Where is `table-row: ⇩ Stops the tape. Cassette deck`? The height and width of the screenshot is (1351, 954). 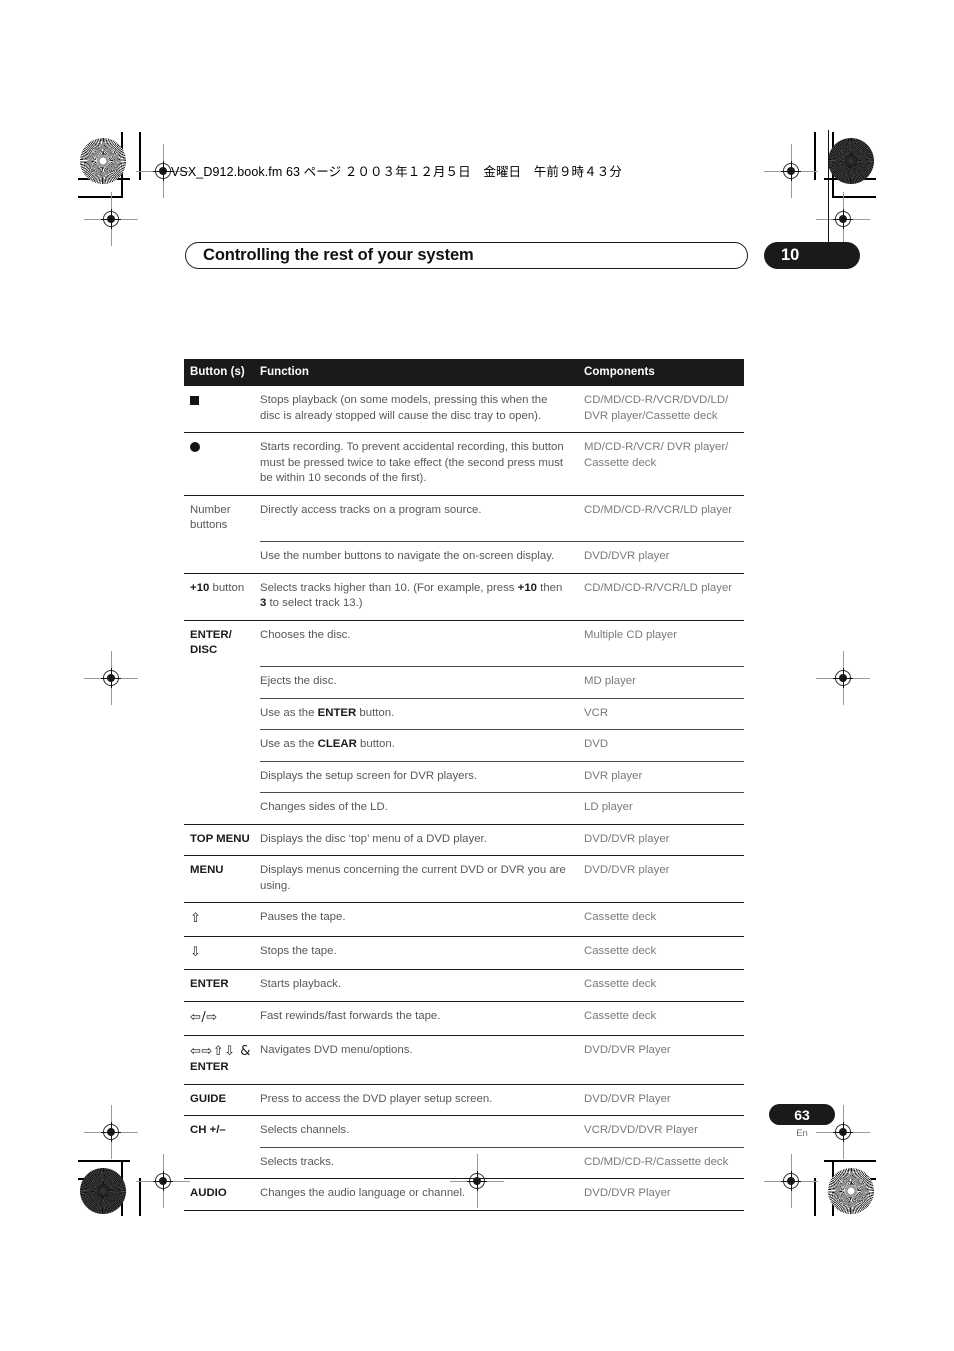 table-row: ⇩ Stops the tape. Cassette deck is located at coordinates (464, 952).